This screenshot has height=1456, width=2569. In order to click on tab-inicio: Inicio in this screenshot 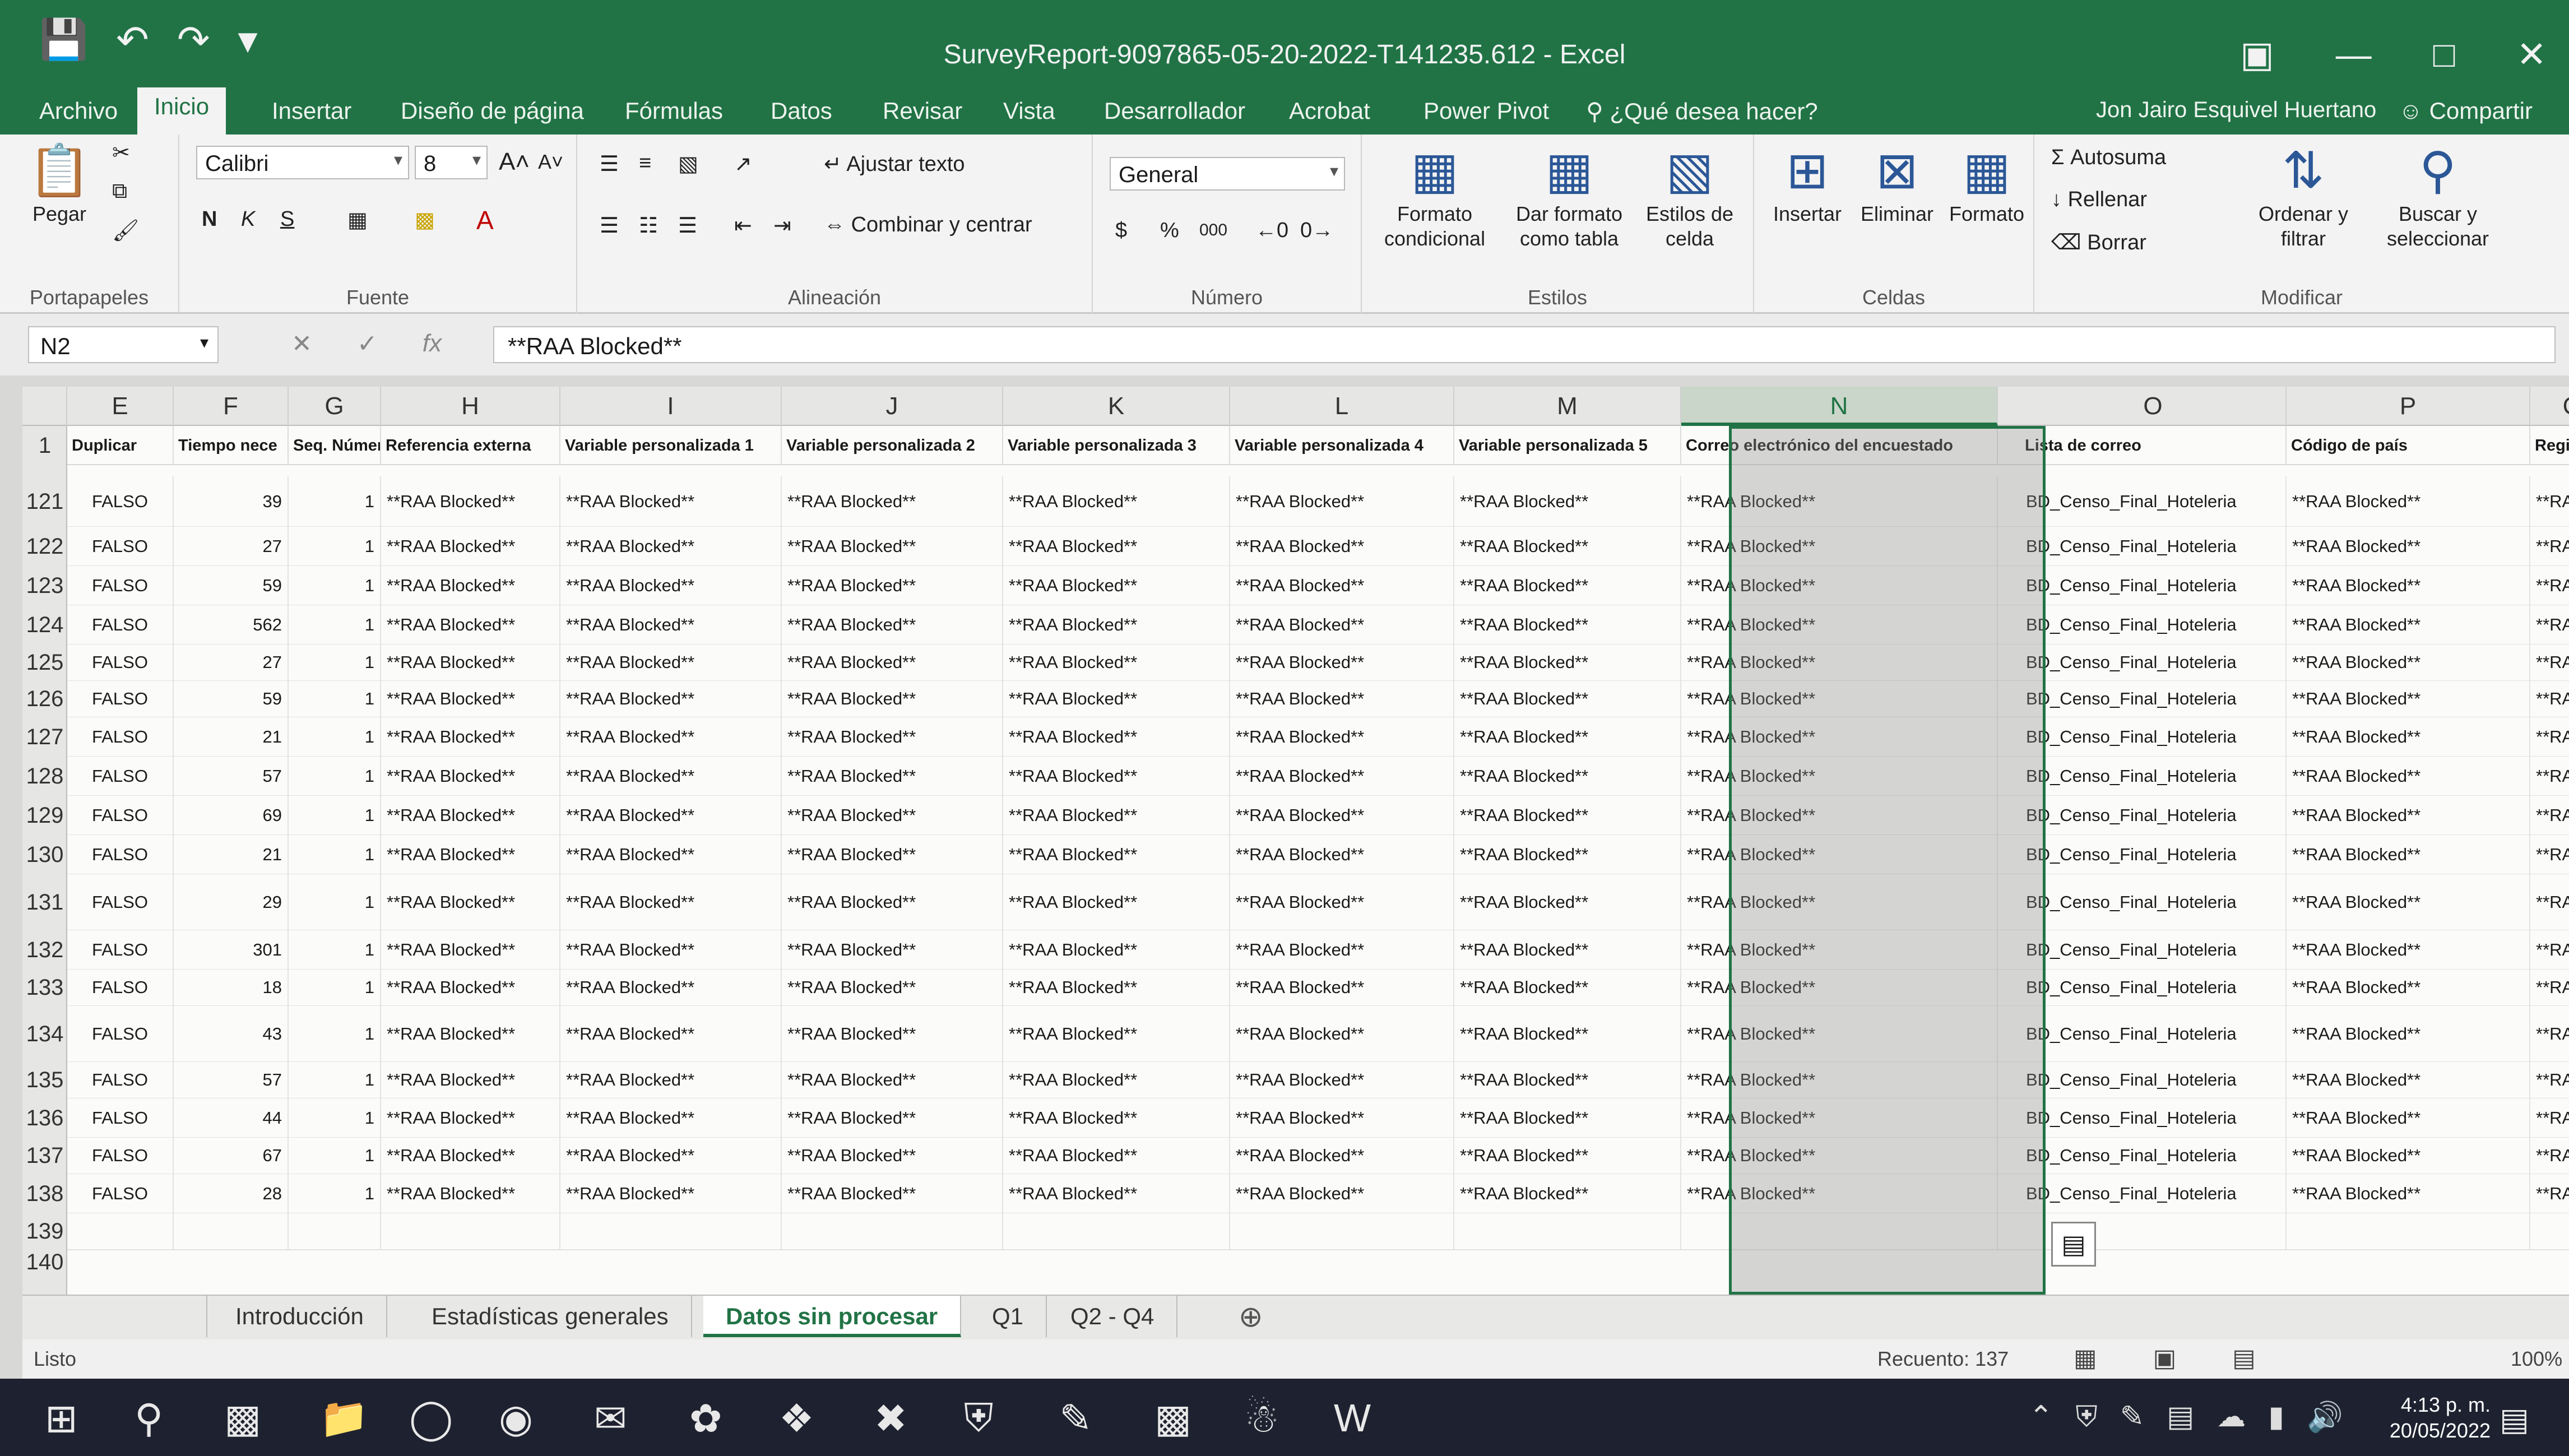, I will do `click(181, 111)`.